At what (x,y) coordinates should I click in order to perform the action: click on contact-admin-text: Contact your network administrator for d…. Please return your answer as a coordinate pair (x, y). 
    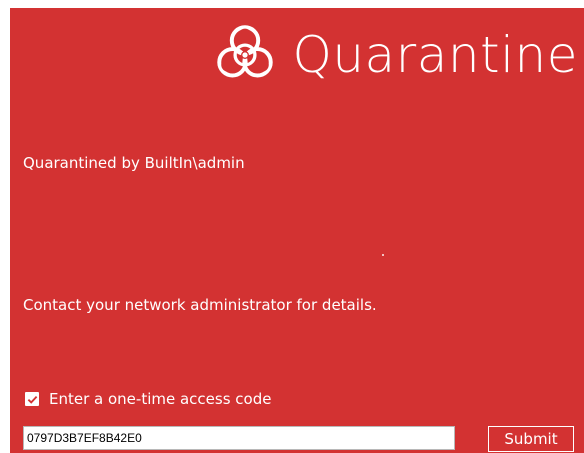
    Looking at the image, I should click on (200, 305).